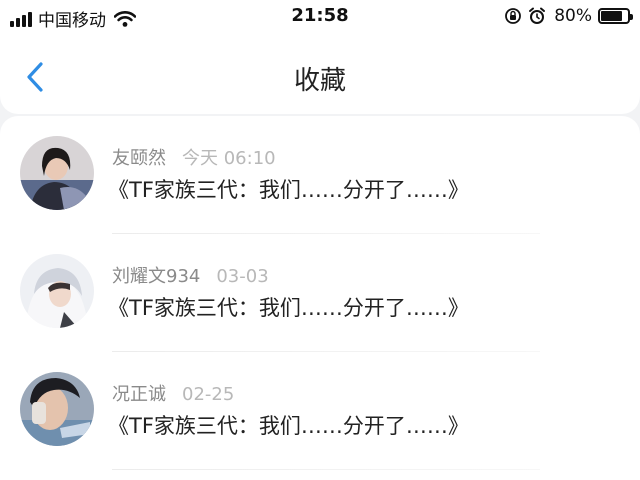 The height and width of the screenshot is (480, 640). Describe the element at coordinates (611, 16) in the screenshot. I see `battery-level-fill` at that location.